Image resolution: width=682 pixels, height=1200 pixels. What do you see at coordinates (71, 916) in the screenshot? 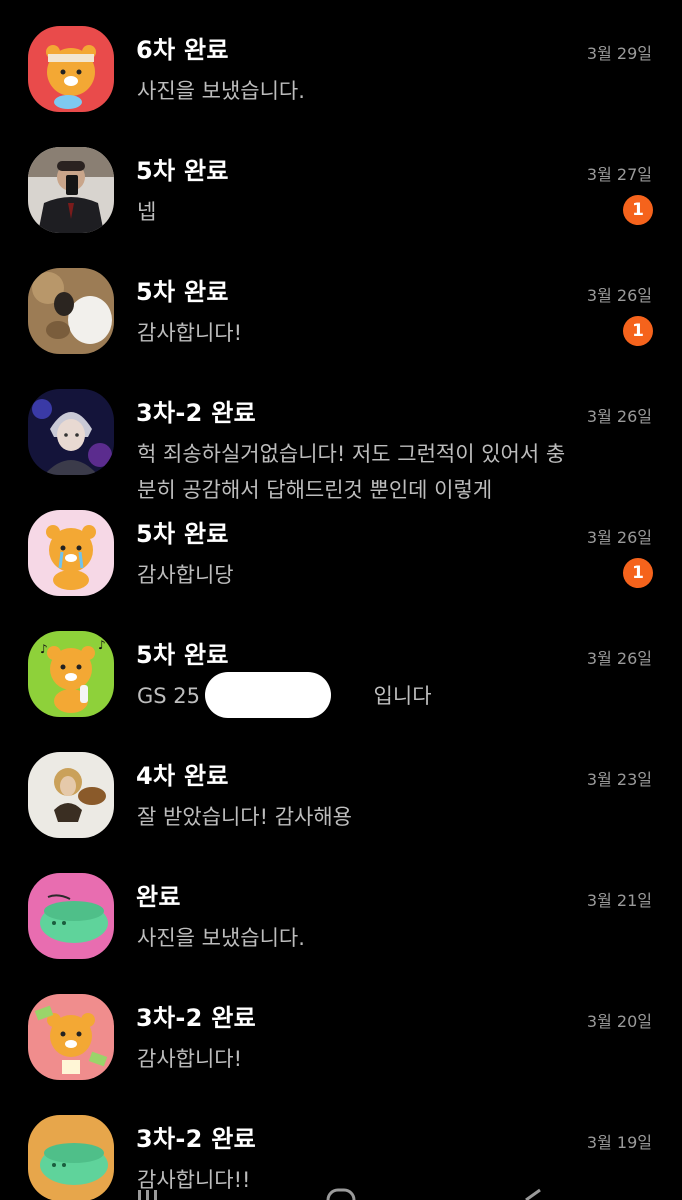
I see `dino-sleeping-avatar-icon` at bounding box center [71, 916].